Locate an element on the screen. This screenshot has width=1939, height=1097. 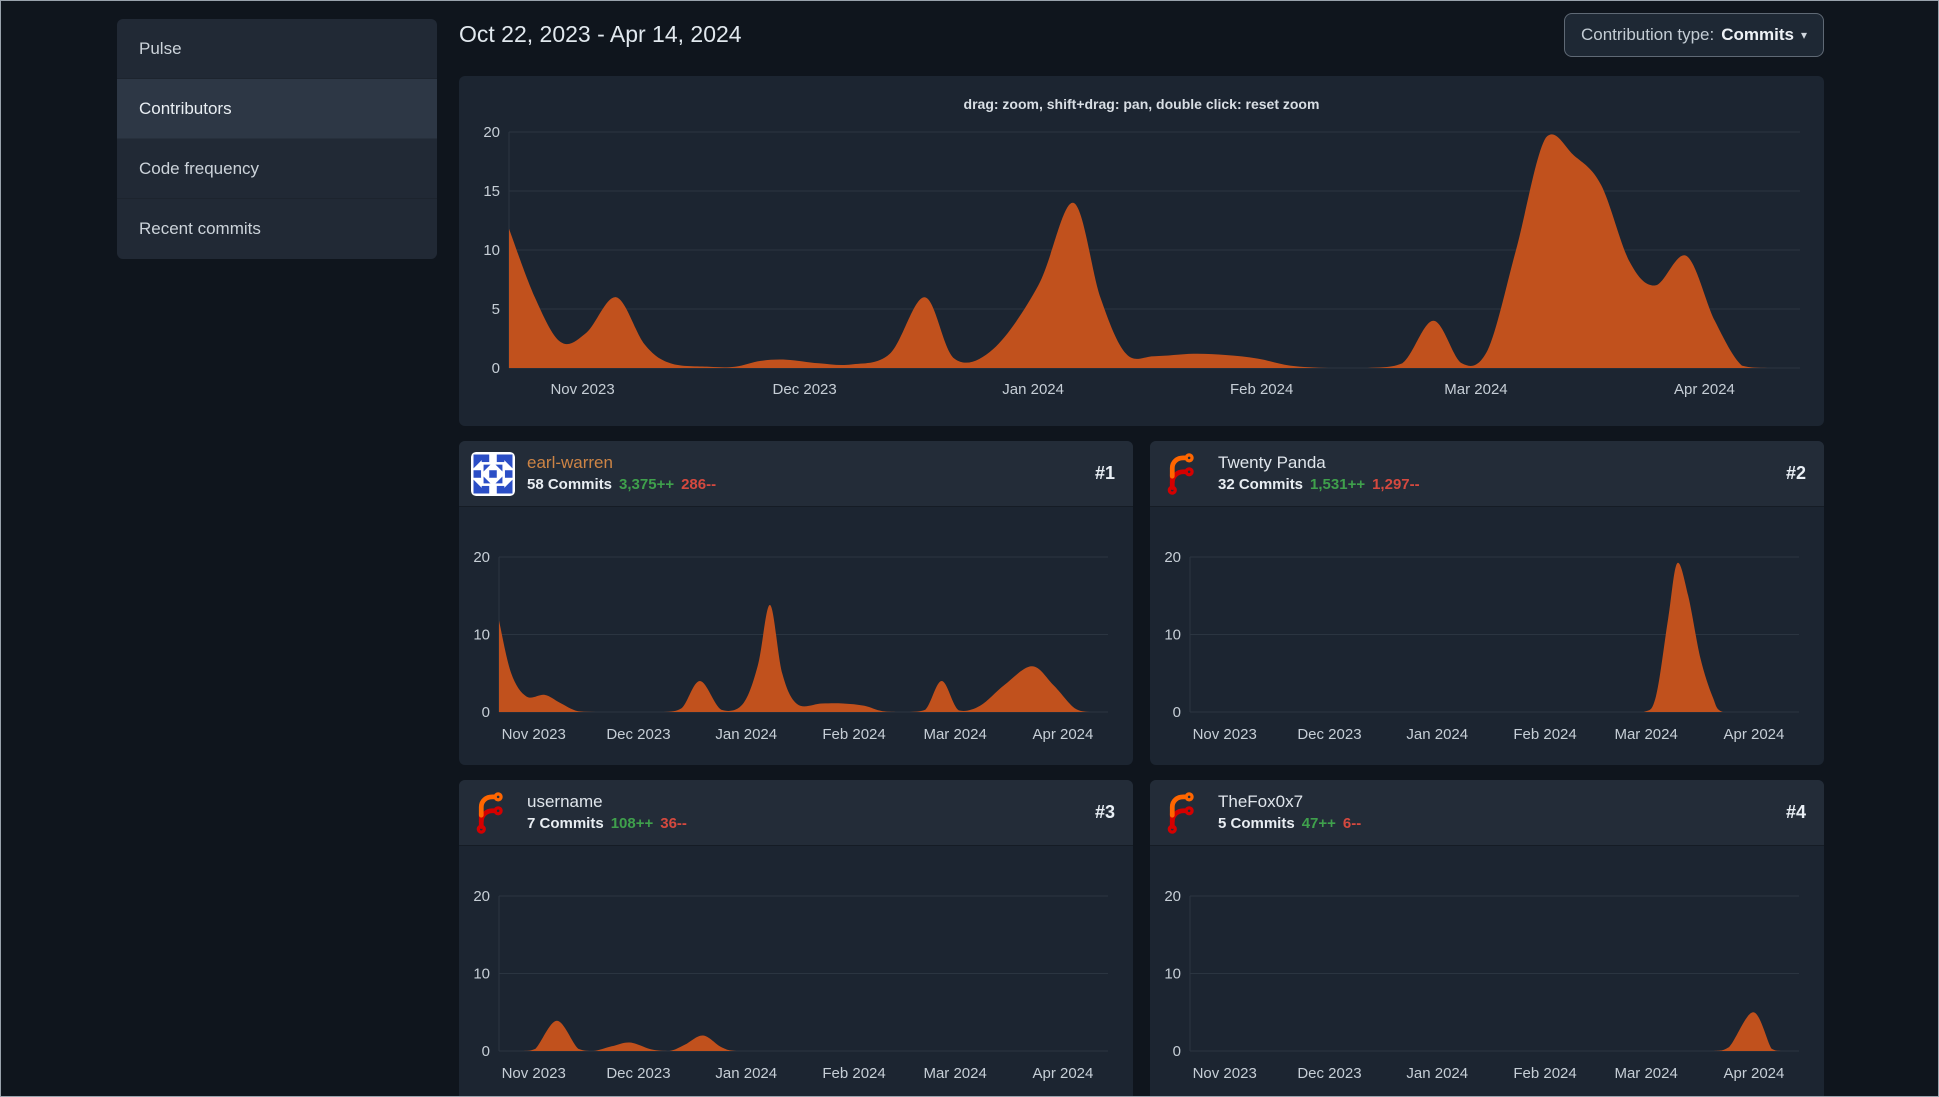
contributor-card-header: username 7 Commits 108++ 36-- #3 is located at coordinates (796, 813).